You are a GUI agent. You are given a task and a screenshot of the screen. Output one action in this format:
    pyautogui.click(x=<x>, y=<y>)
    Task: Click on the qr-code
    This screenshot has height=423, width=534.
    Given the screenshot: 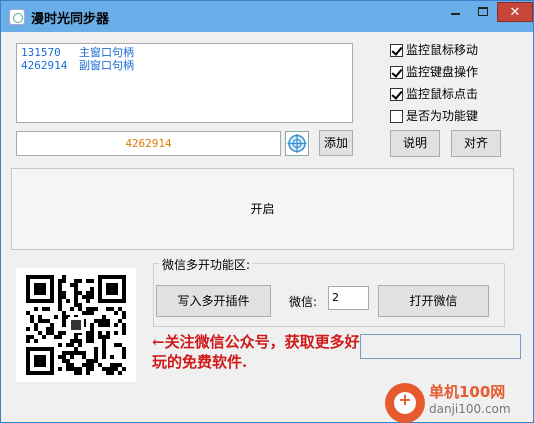 What is the action you would take?
    pyautogui.click(x=76, y=325)
    